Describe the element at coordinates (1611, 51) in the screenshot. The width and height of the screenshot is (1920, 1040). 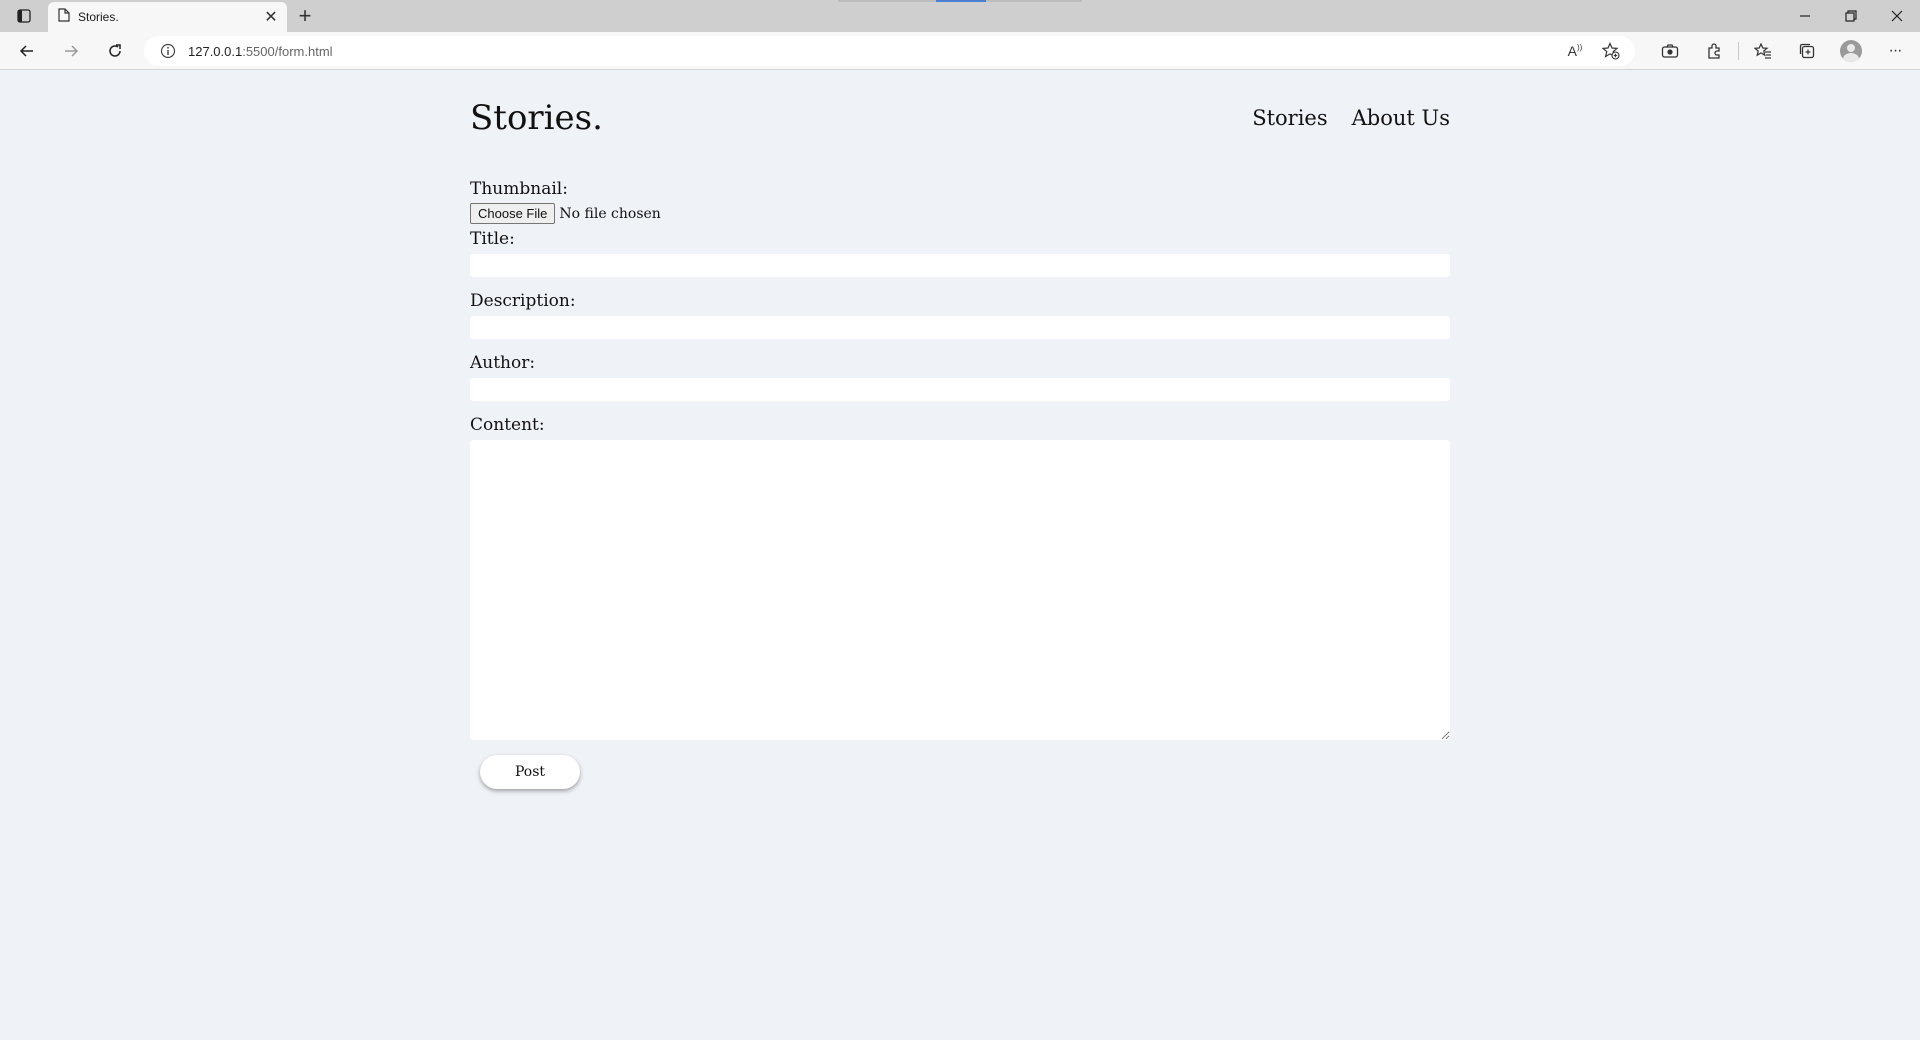
I see `add-favorite-icon` at that location.